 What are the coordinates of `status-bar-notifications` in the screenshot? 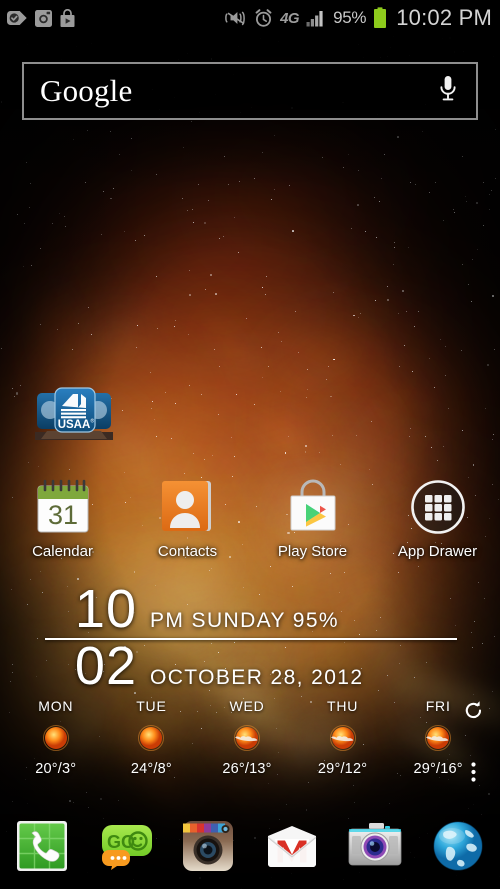 It's located at (41, 18).